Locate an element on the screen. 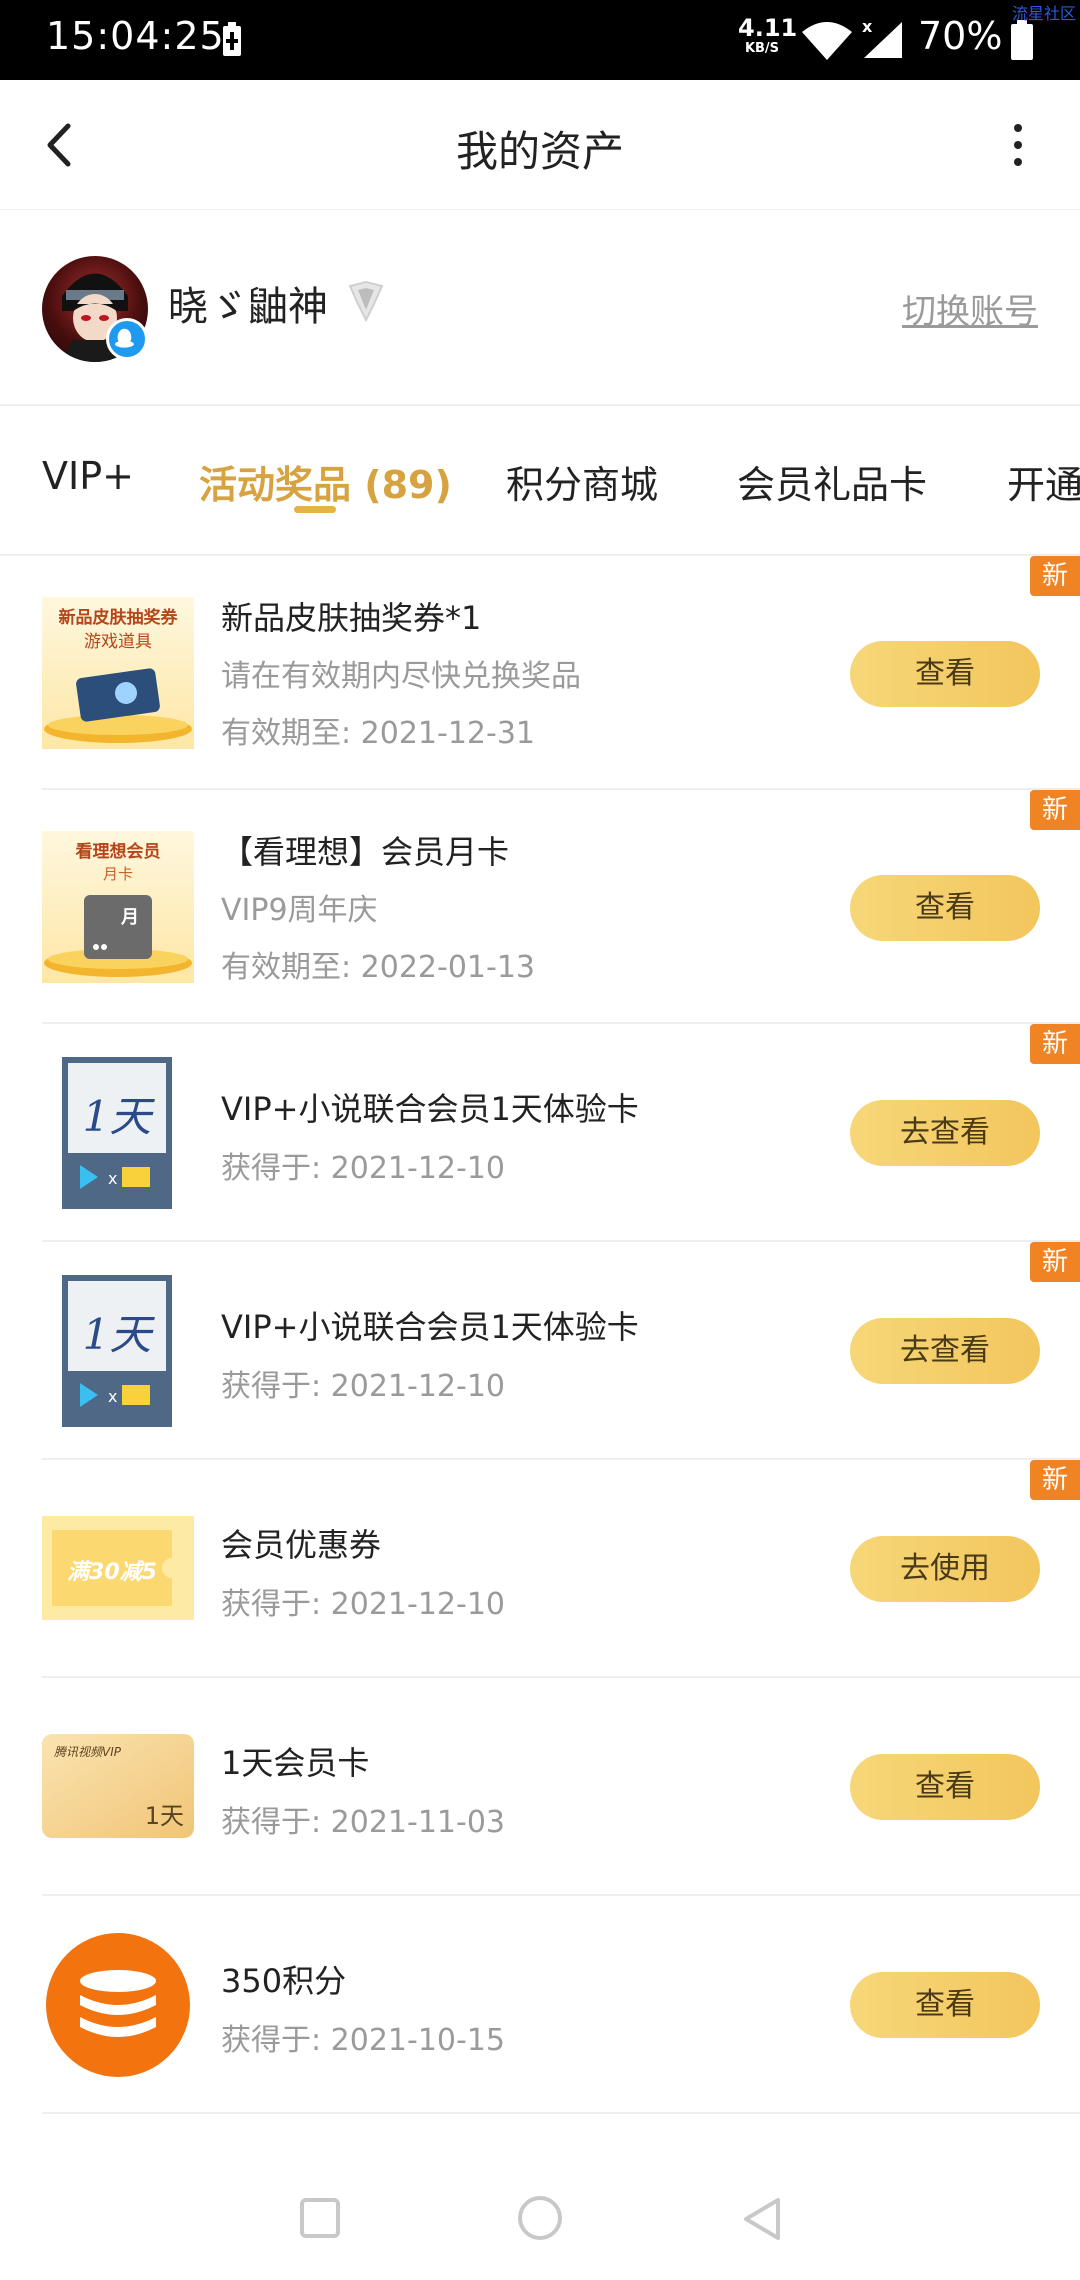 This screenshot has width=1080, height=2280. charging-icon is located at coordinates (232, 39).